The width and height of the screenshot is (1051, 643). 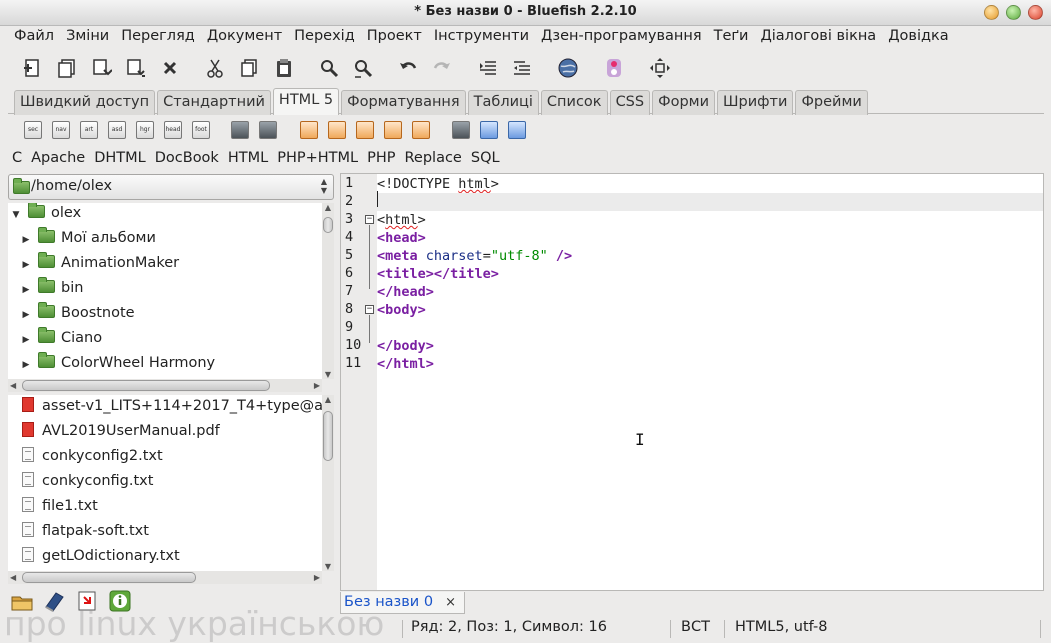 What do you see at coordinates (630, 102) in the screenshot?
I see `tab-css: CSS` at bounding box center [630, 102].